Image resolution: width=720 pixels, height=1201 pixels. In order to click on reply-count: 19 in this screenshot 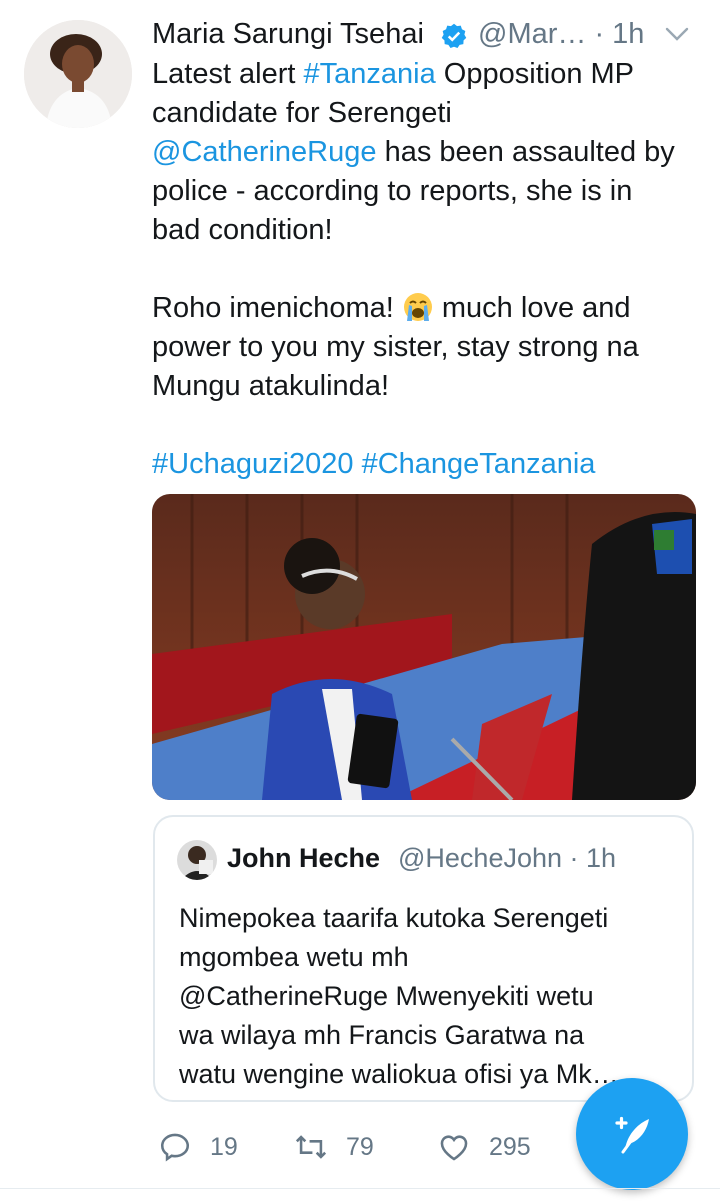, I will do `click(224, 1146)`.